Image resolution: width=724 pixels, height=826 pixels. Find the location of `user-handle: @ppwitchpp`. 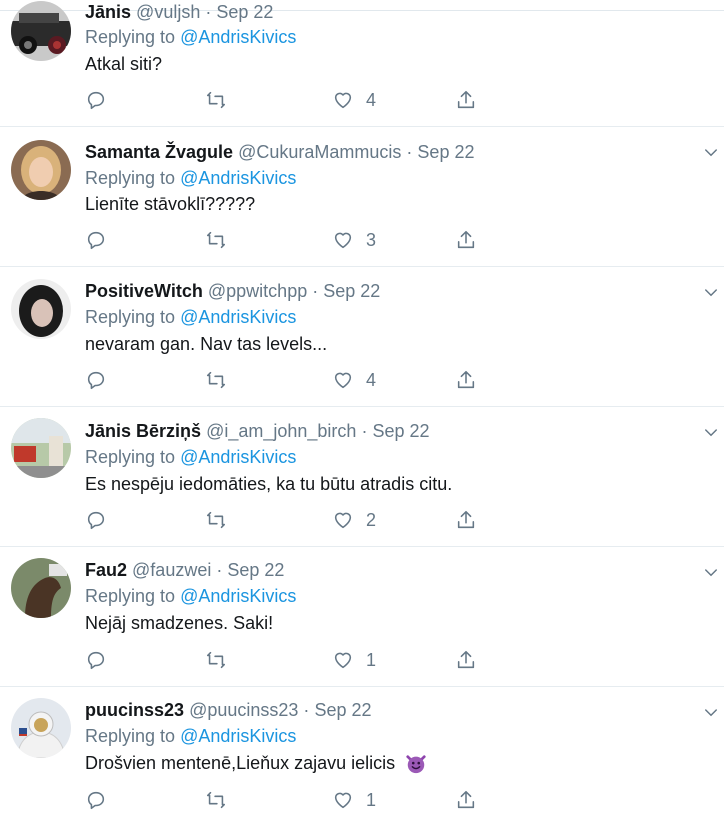

user-handle: @ppwitchpp is located at coordinates (257, 291).